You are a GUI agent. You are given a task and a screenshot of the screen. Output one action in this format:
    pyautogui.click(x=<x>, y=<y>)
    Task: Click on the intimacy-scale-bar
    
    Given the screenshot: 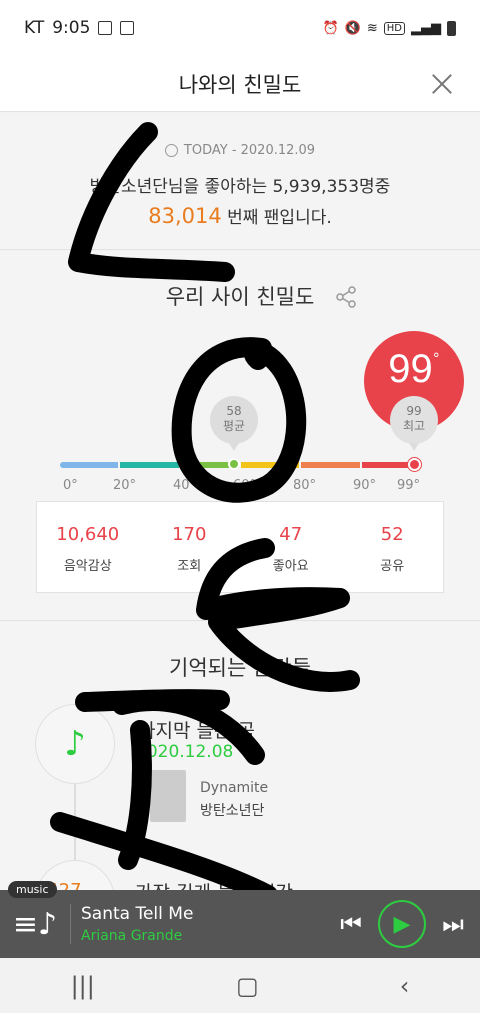 What is the action you would take?
    pyautogui.click(x=240, y=465)
    